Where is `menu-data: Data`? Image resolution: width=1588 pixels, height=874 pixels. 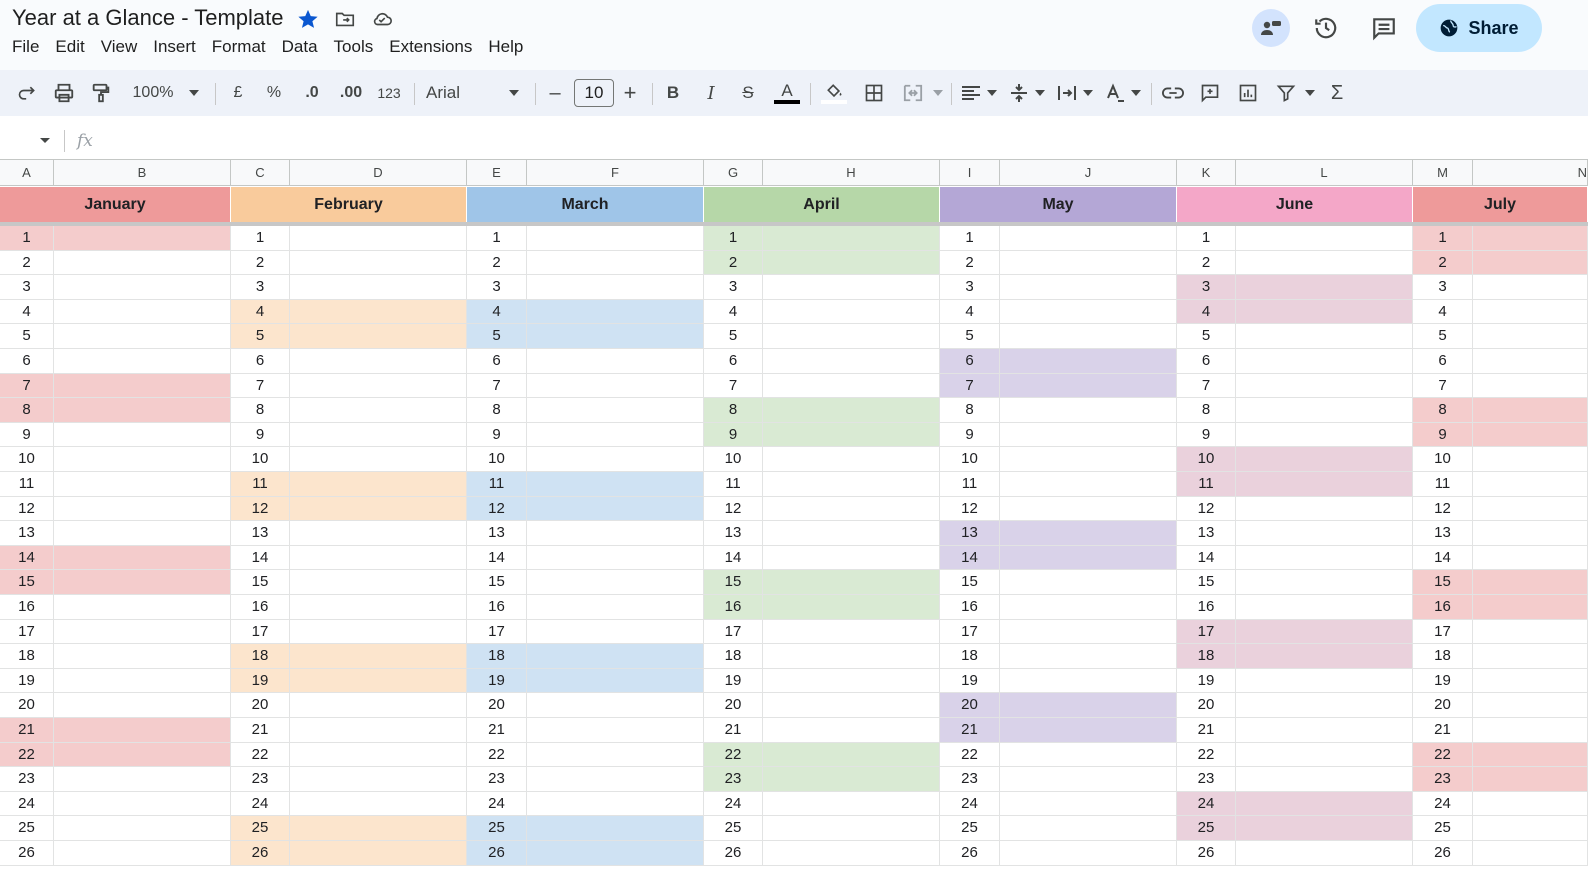 menu-data: Data is located at coordinates (300, 48).